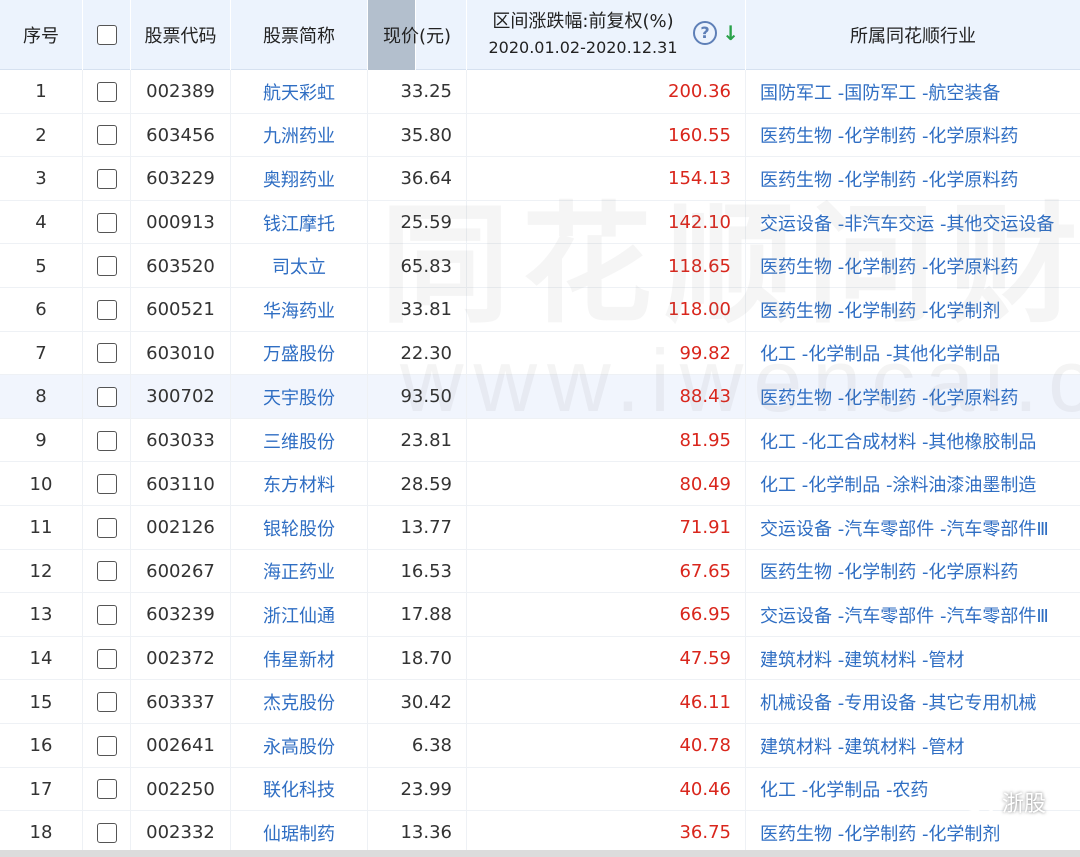 The width and height of the screenshot is (1080, 857). Describe the element at coordinates (181, 35) in the screenshot. I see `header-code: 股票代码` at that location.